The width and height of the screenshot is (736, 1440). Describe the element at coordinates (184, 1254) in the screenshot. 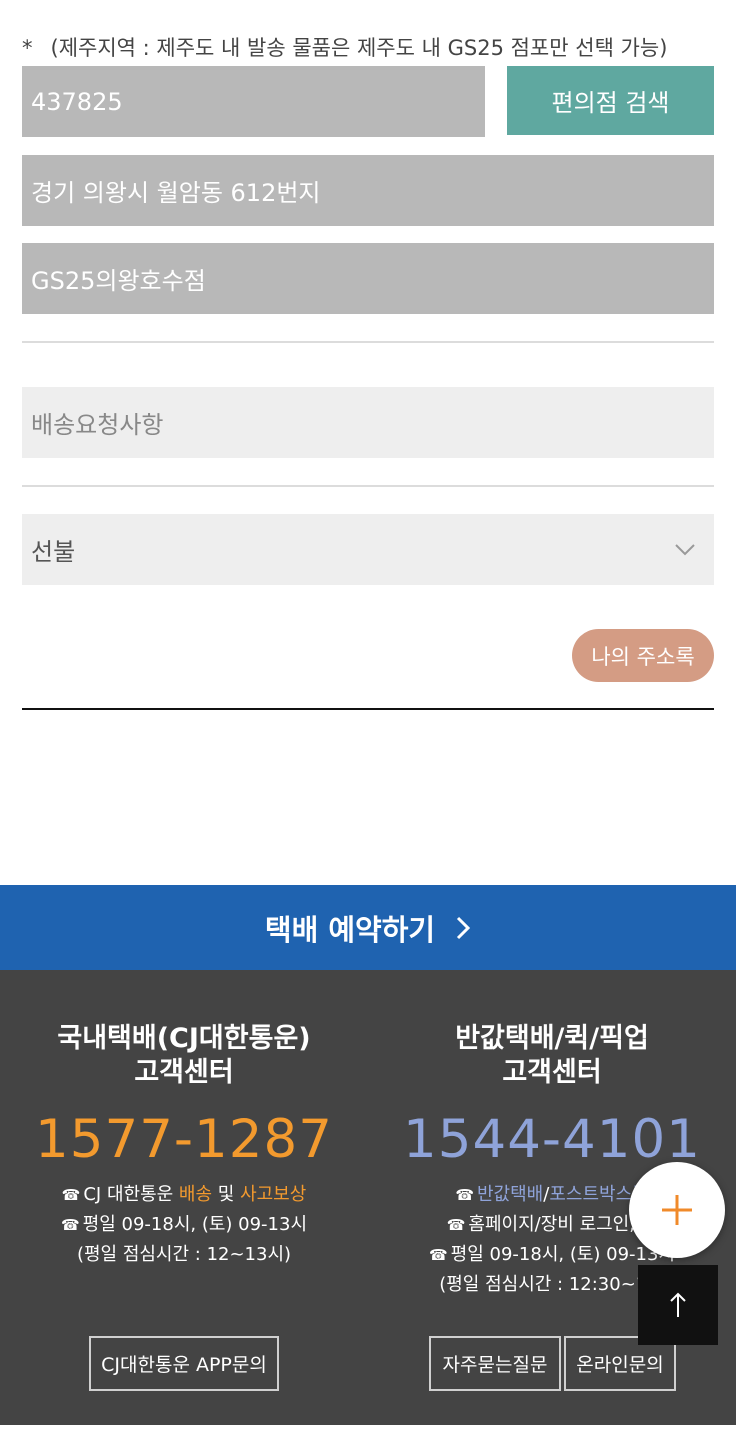

I see `cj-lunch-hours: (평일 점심시간 : 12~13시)` at that location.